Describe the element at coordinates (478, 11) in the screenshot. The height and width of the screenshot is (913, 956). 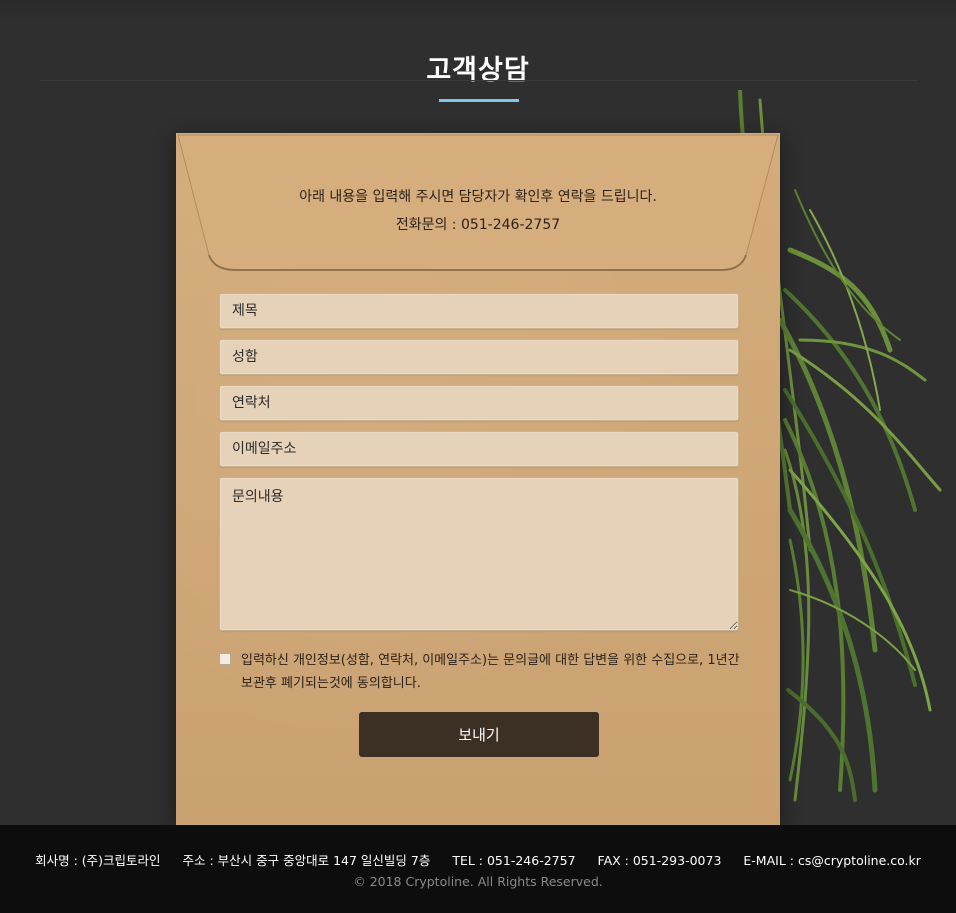
I see `top-strip` at that location.